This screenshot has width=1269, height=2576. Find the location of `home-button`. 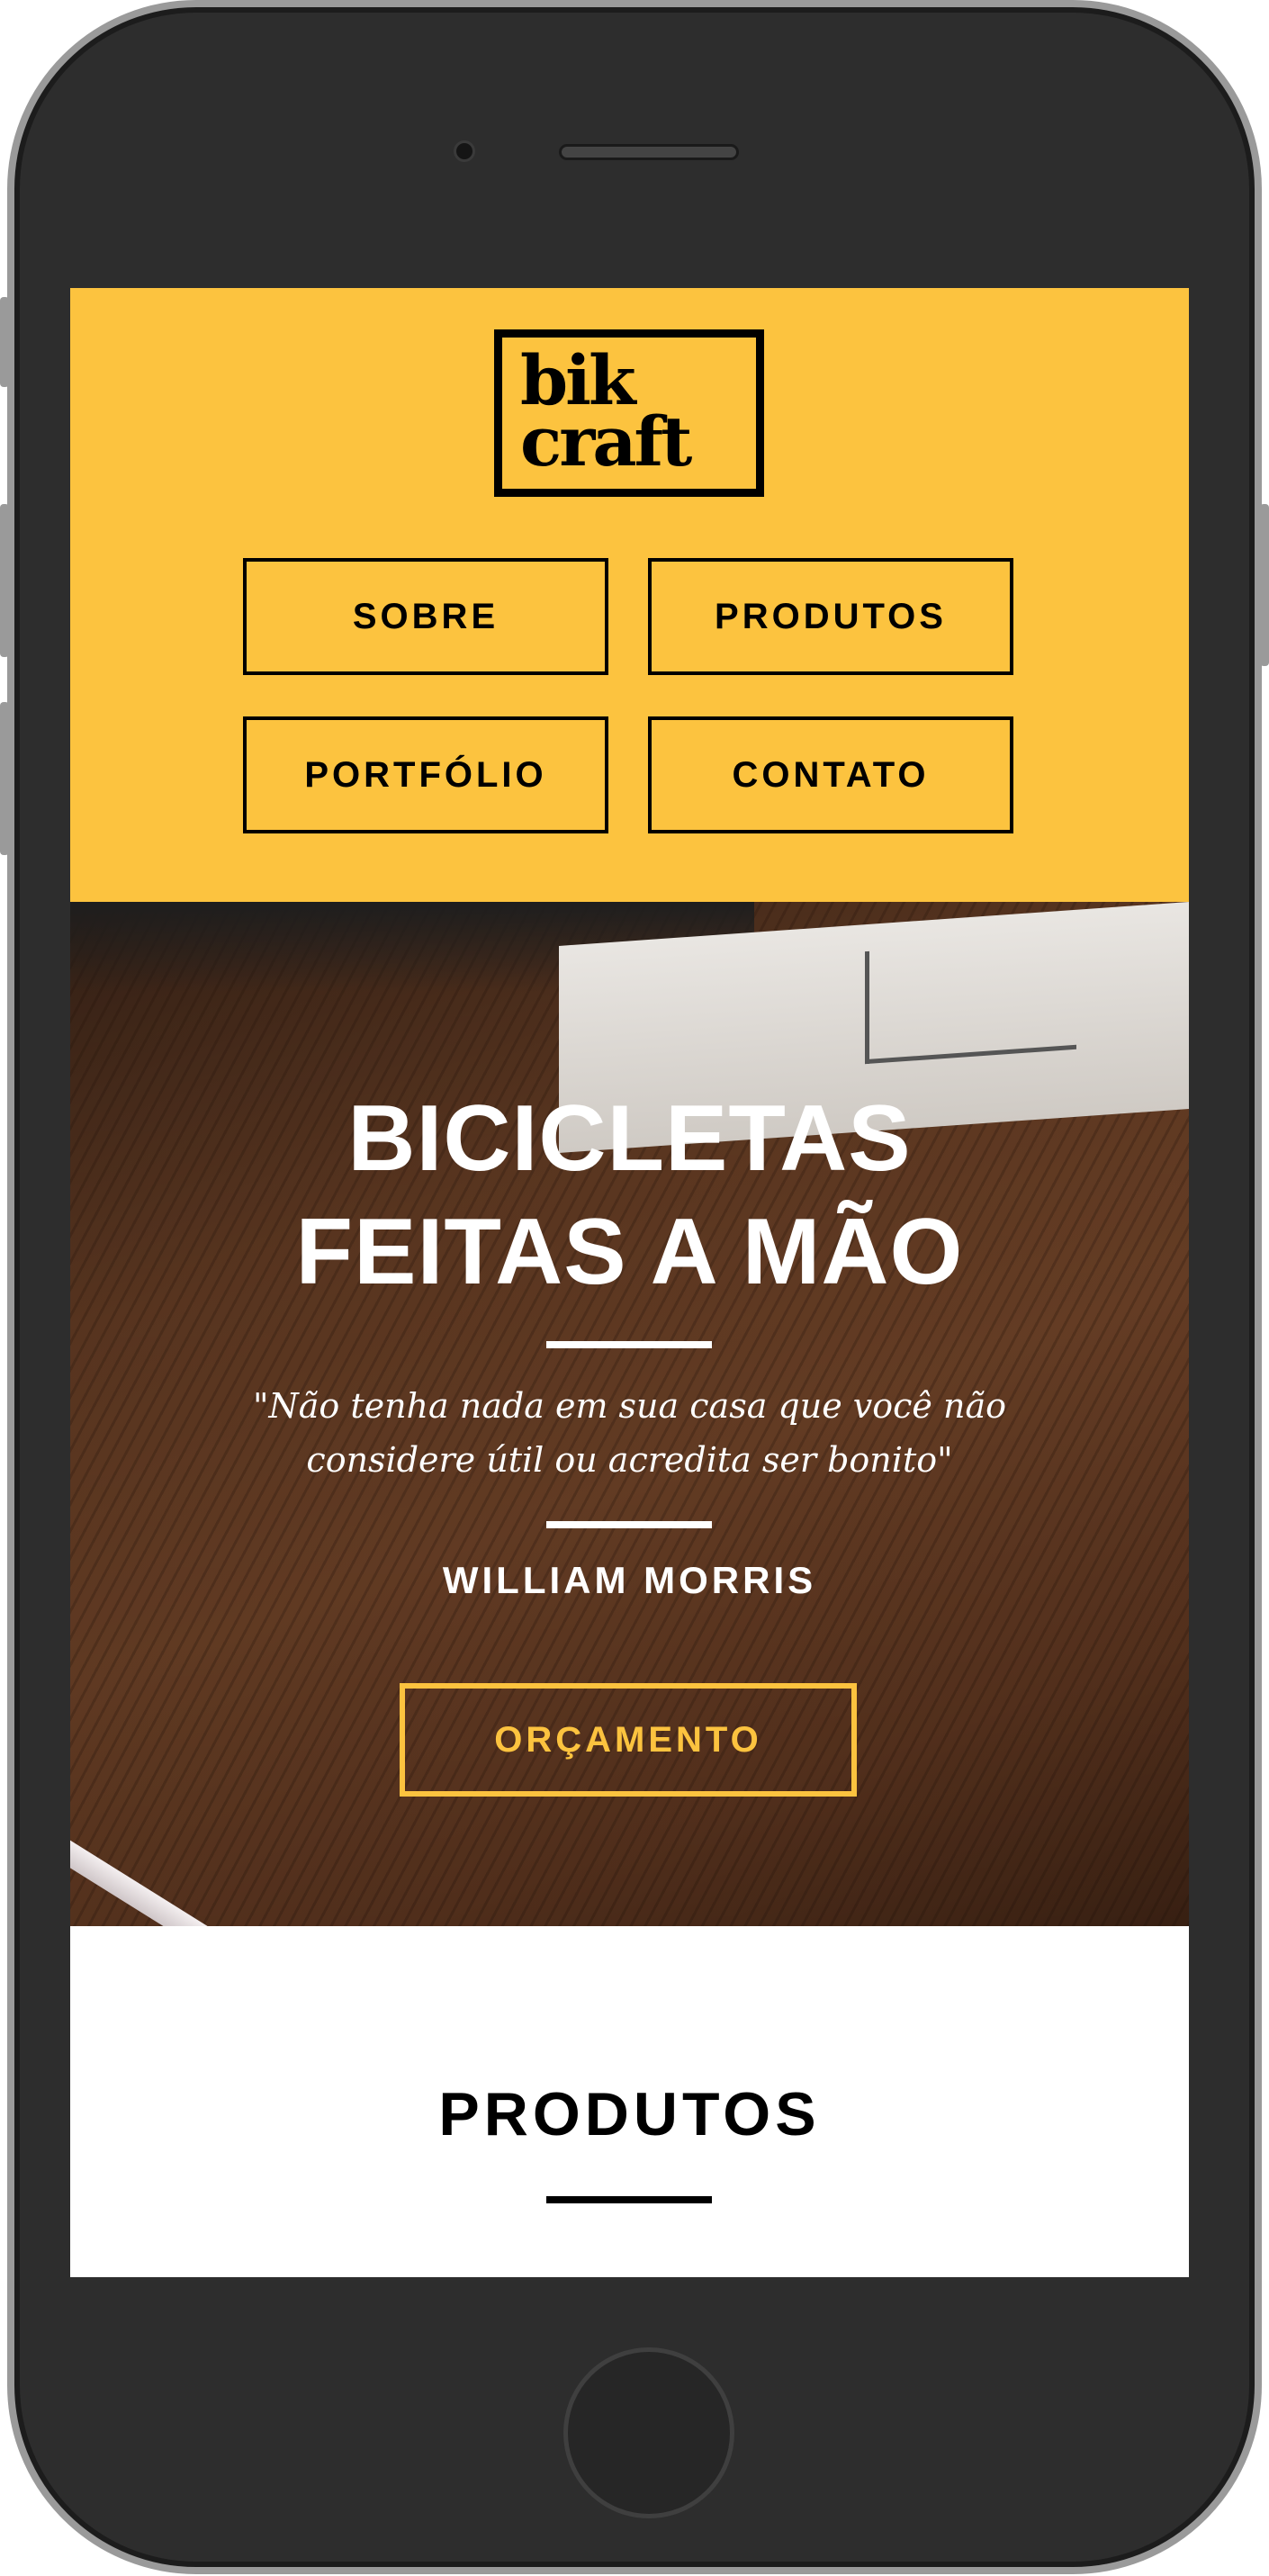

home-button is located at coordinates (648, 2432).